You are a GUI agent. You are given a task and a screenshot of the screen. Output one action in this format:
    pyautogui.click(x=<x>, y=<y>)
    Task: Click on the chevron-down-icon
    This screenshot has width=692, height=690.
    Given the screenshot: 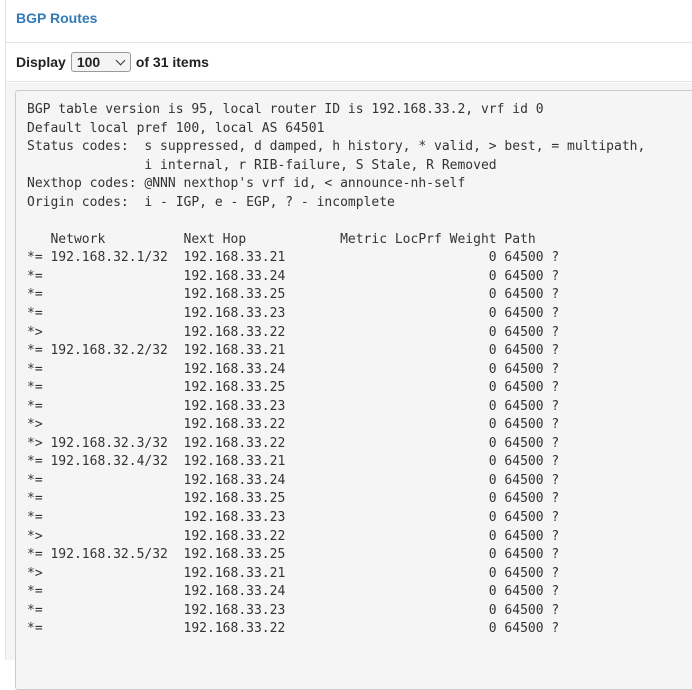 What is the action you would take?
    pyautogui.click(x=120, y=60)
    